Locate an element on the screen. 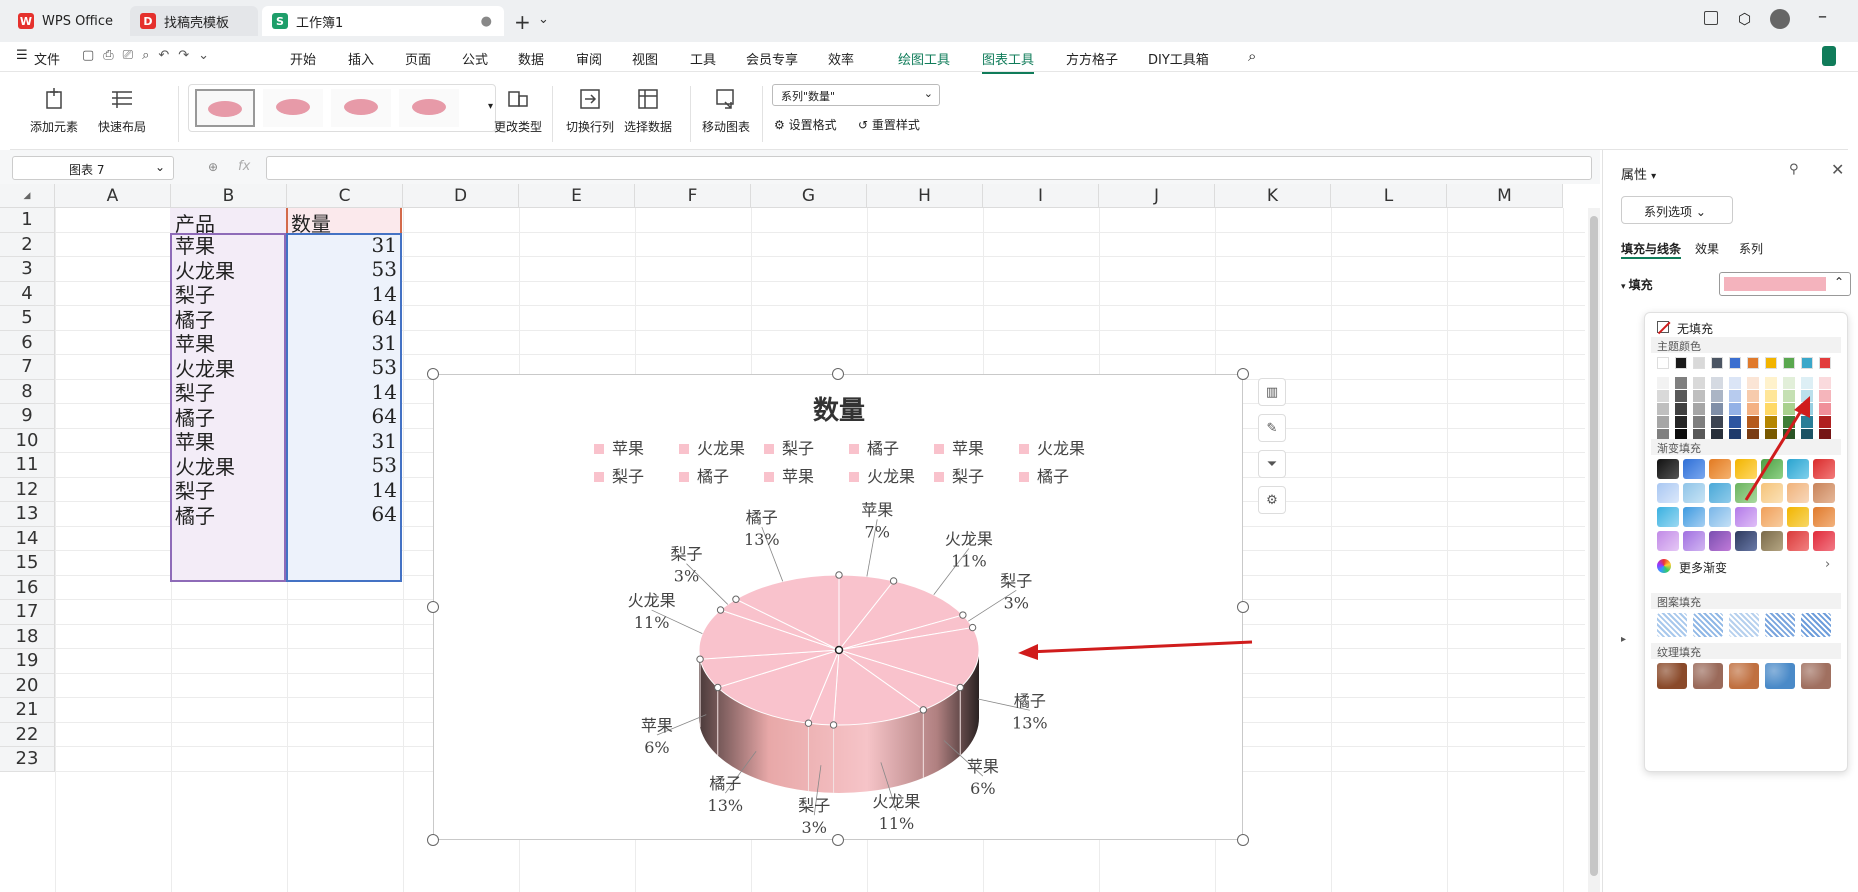 Image resolution: width=1858 pixels, height=892 pixels. switch-row-col-button: 切换行列 is located at coordinates (590, 110).